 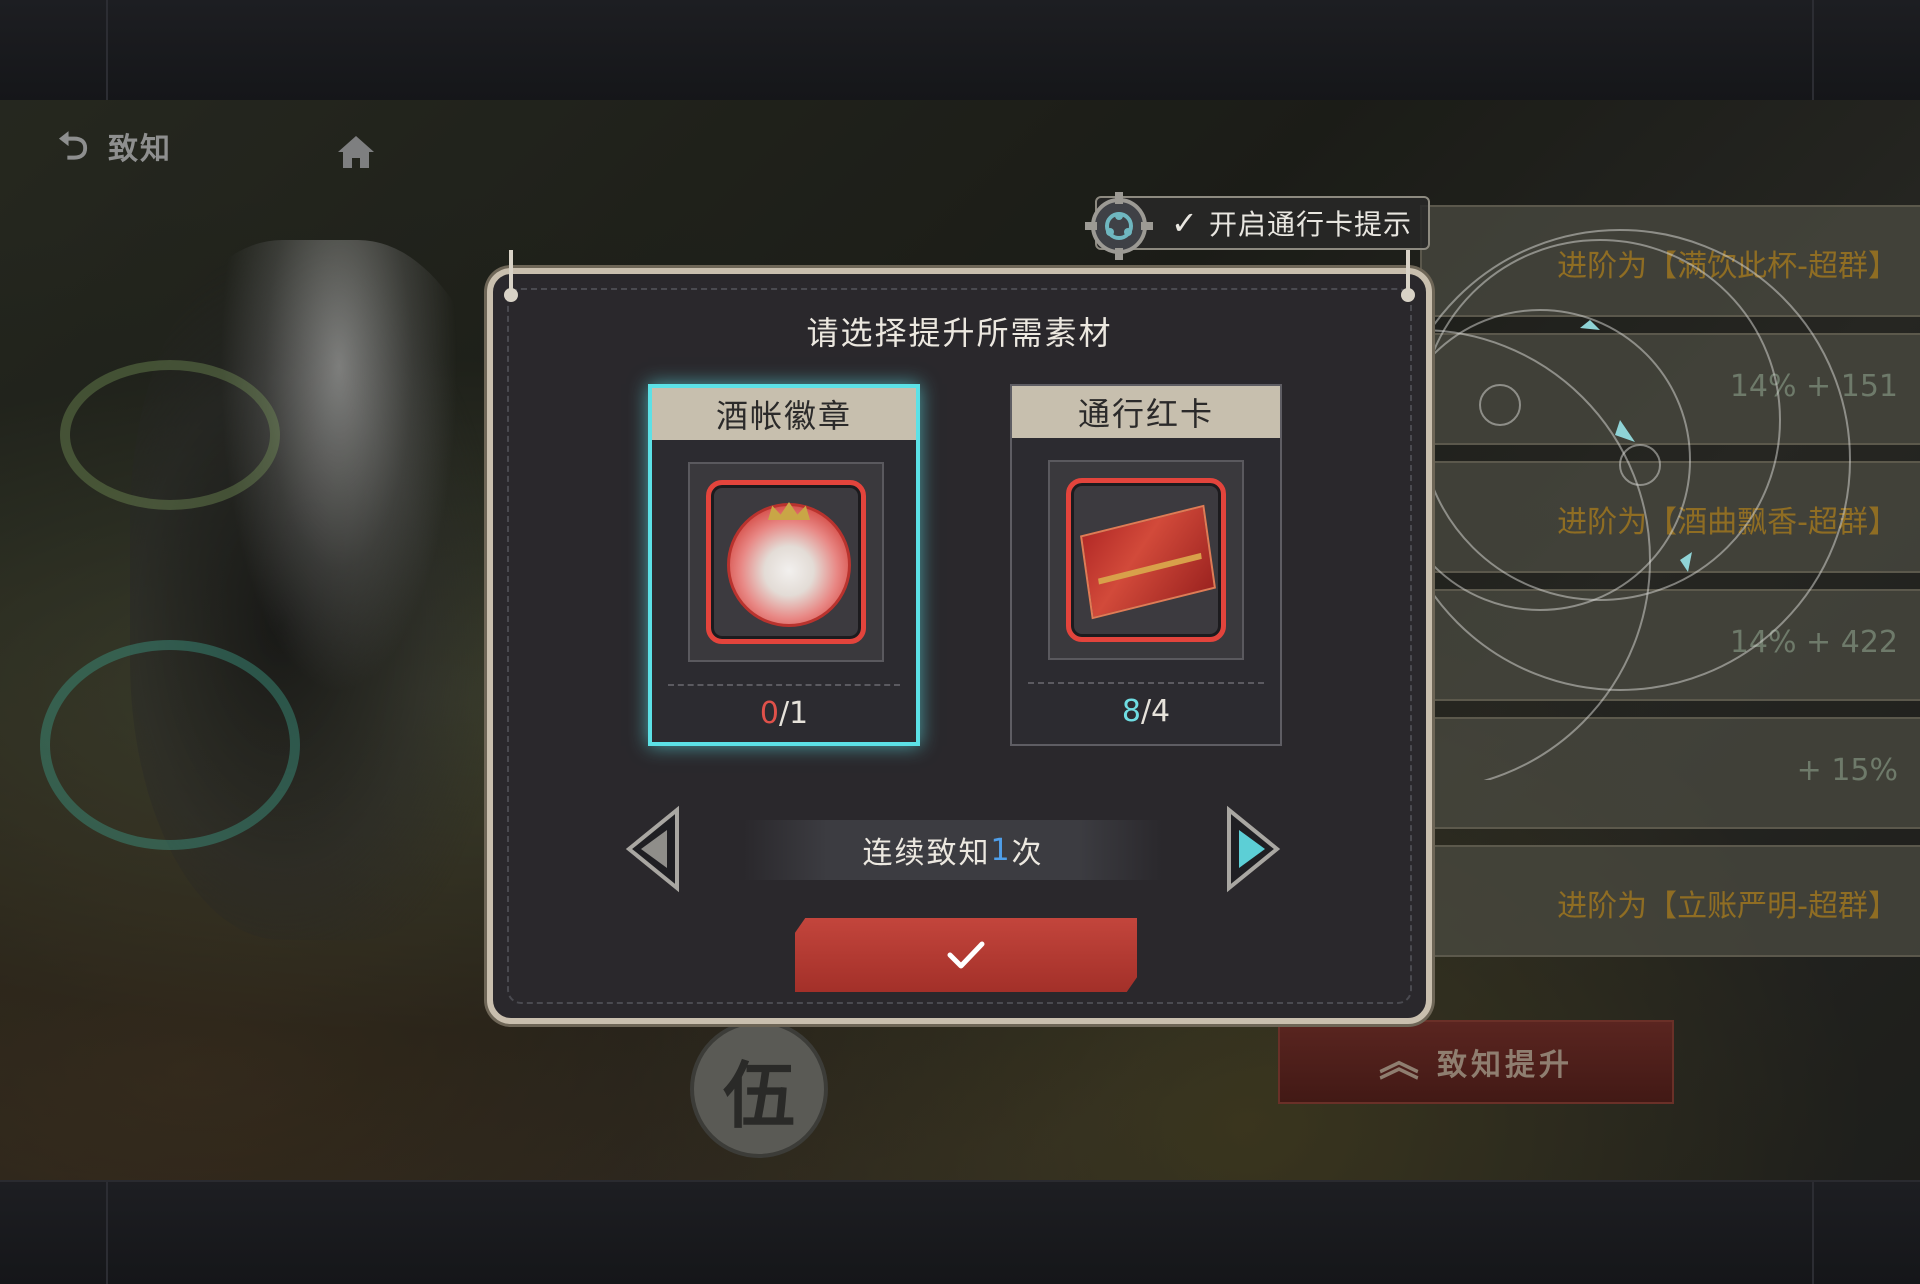 I want to click on skill-row: 进阶为【立账严明-超群】, so click(x=1670, y=901).